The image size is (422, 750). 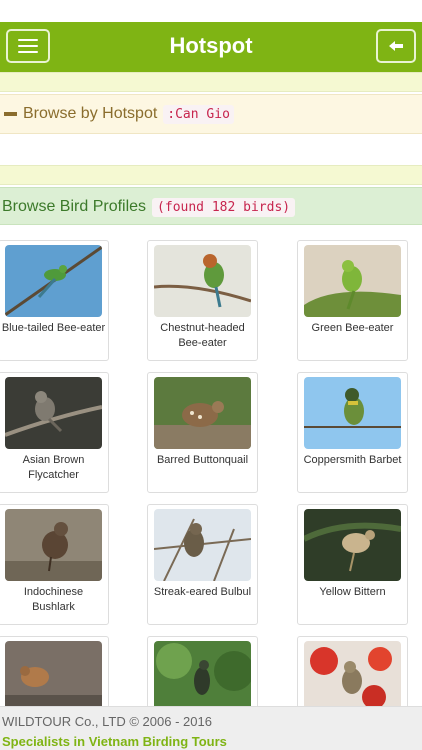 I want to click on copyright-text: WILDTOUR Co., LTD © 2006 - 2016, so click(x=107, y=721).